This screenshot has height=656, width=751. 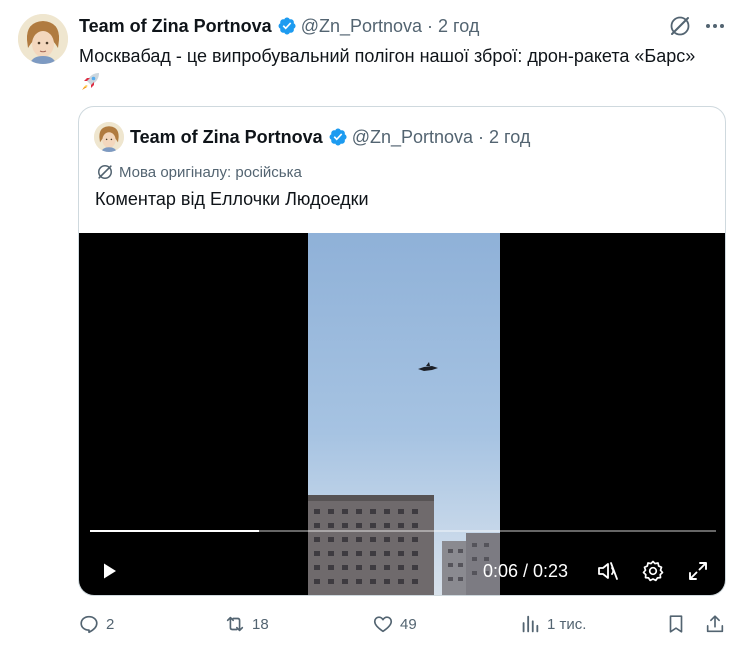 What do you see at coordinates (394, 624) in the screenshot?
I see `like-button: 49` at bounding box center [394, 624].